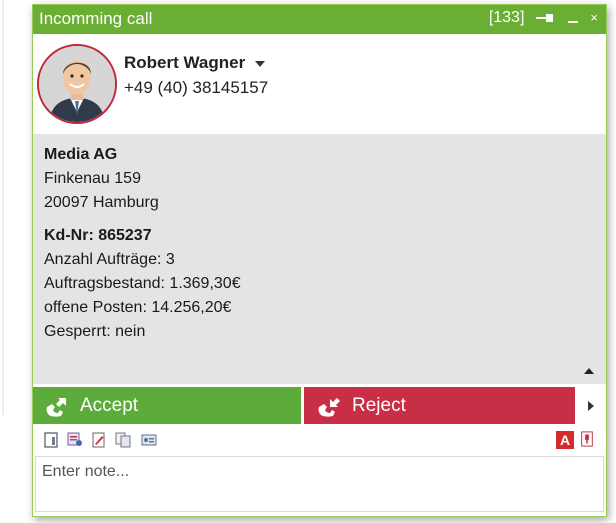 The image size is (616, 523). I want to click on phone-accept-icon, so click(56, 407).